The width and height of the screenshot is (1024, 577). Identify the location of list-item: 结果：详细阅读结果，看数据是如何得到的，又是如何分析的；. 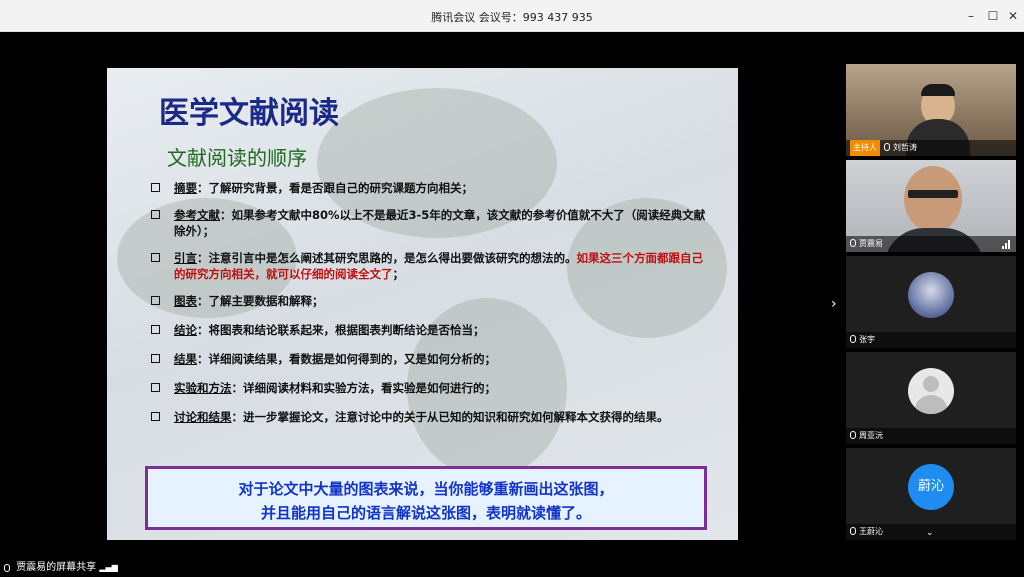
(429, 359).